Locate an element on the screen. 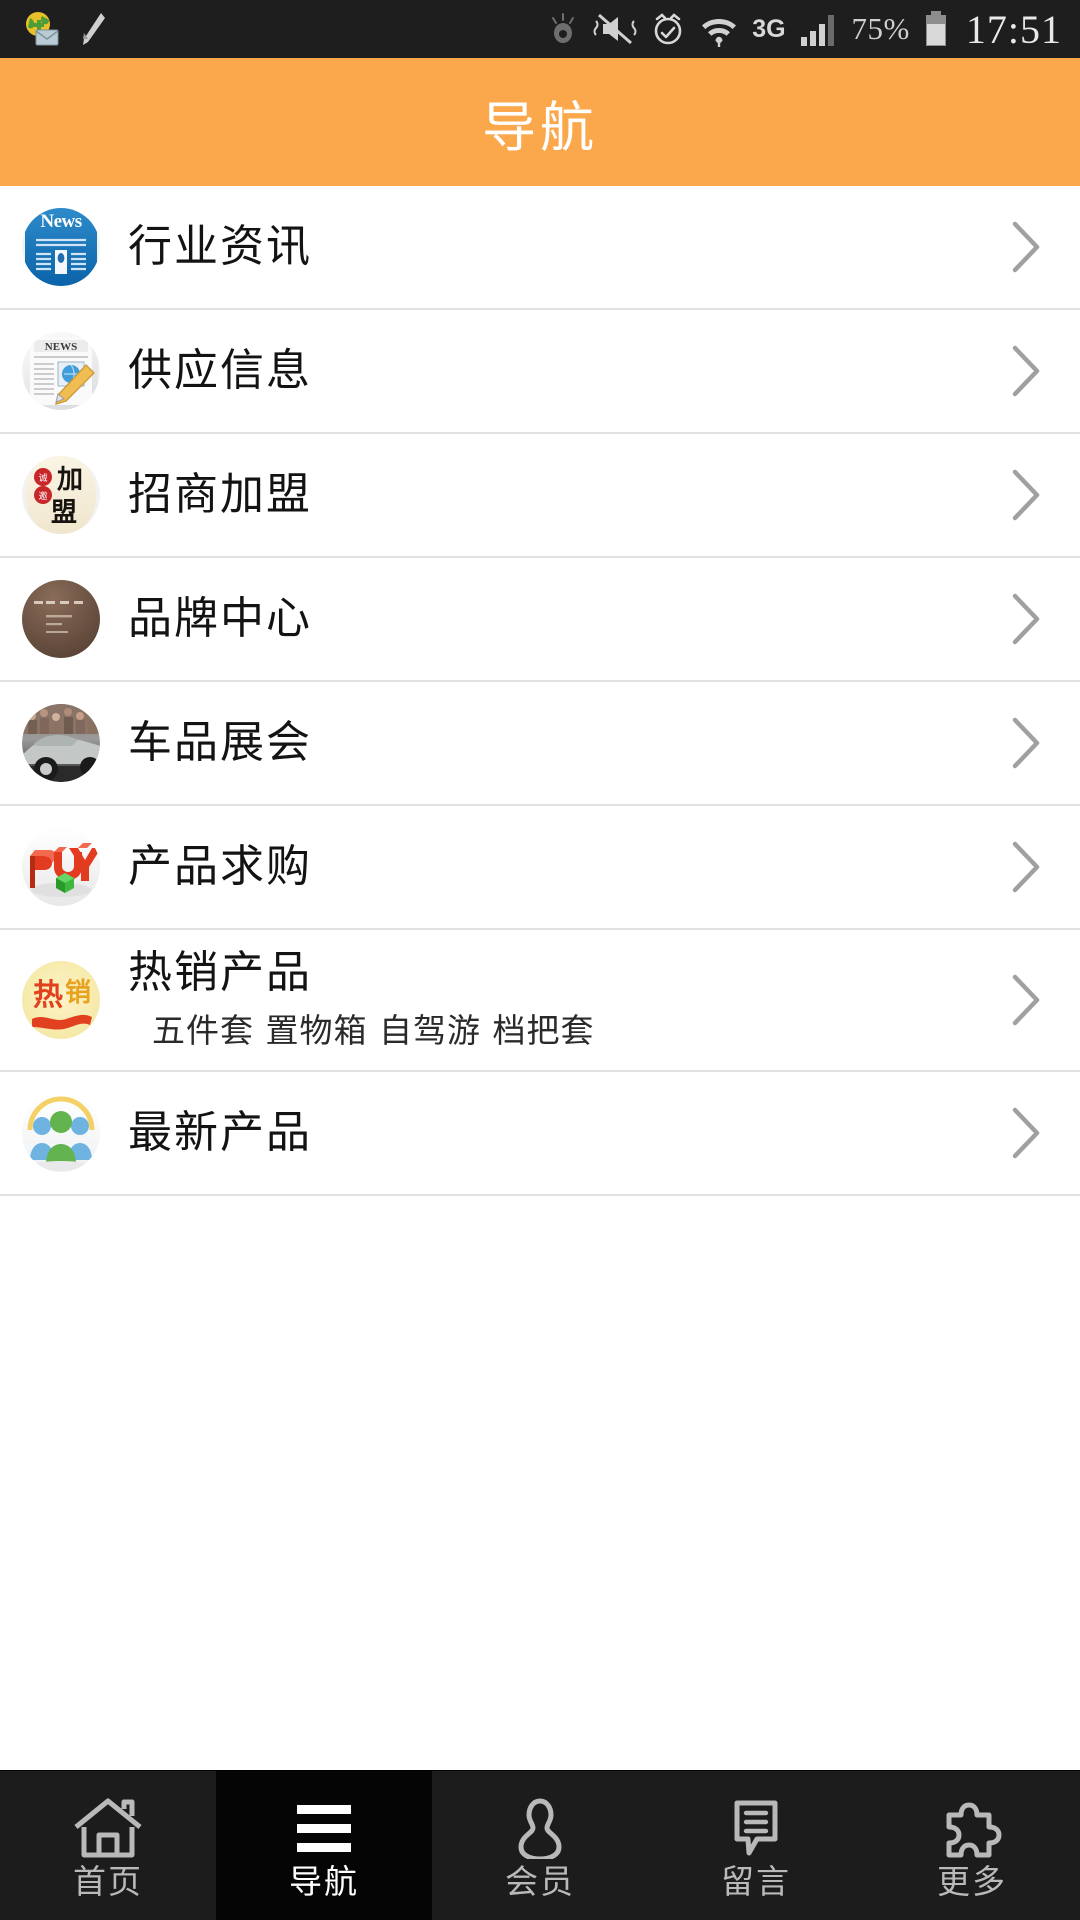 Image resolution: width=1080 pixels, height=1920 pixels. list-item-texts: 热销产品 五件套 置物箱 自驾游 档把套 is located at coordinates (559, 999).